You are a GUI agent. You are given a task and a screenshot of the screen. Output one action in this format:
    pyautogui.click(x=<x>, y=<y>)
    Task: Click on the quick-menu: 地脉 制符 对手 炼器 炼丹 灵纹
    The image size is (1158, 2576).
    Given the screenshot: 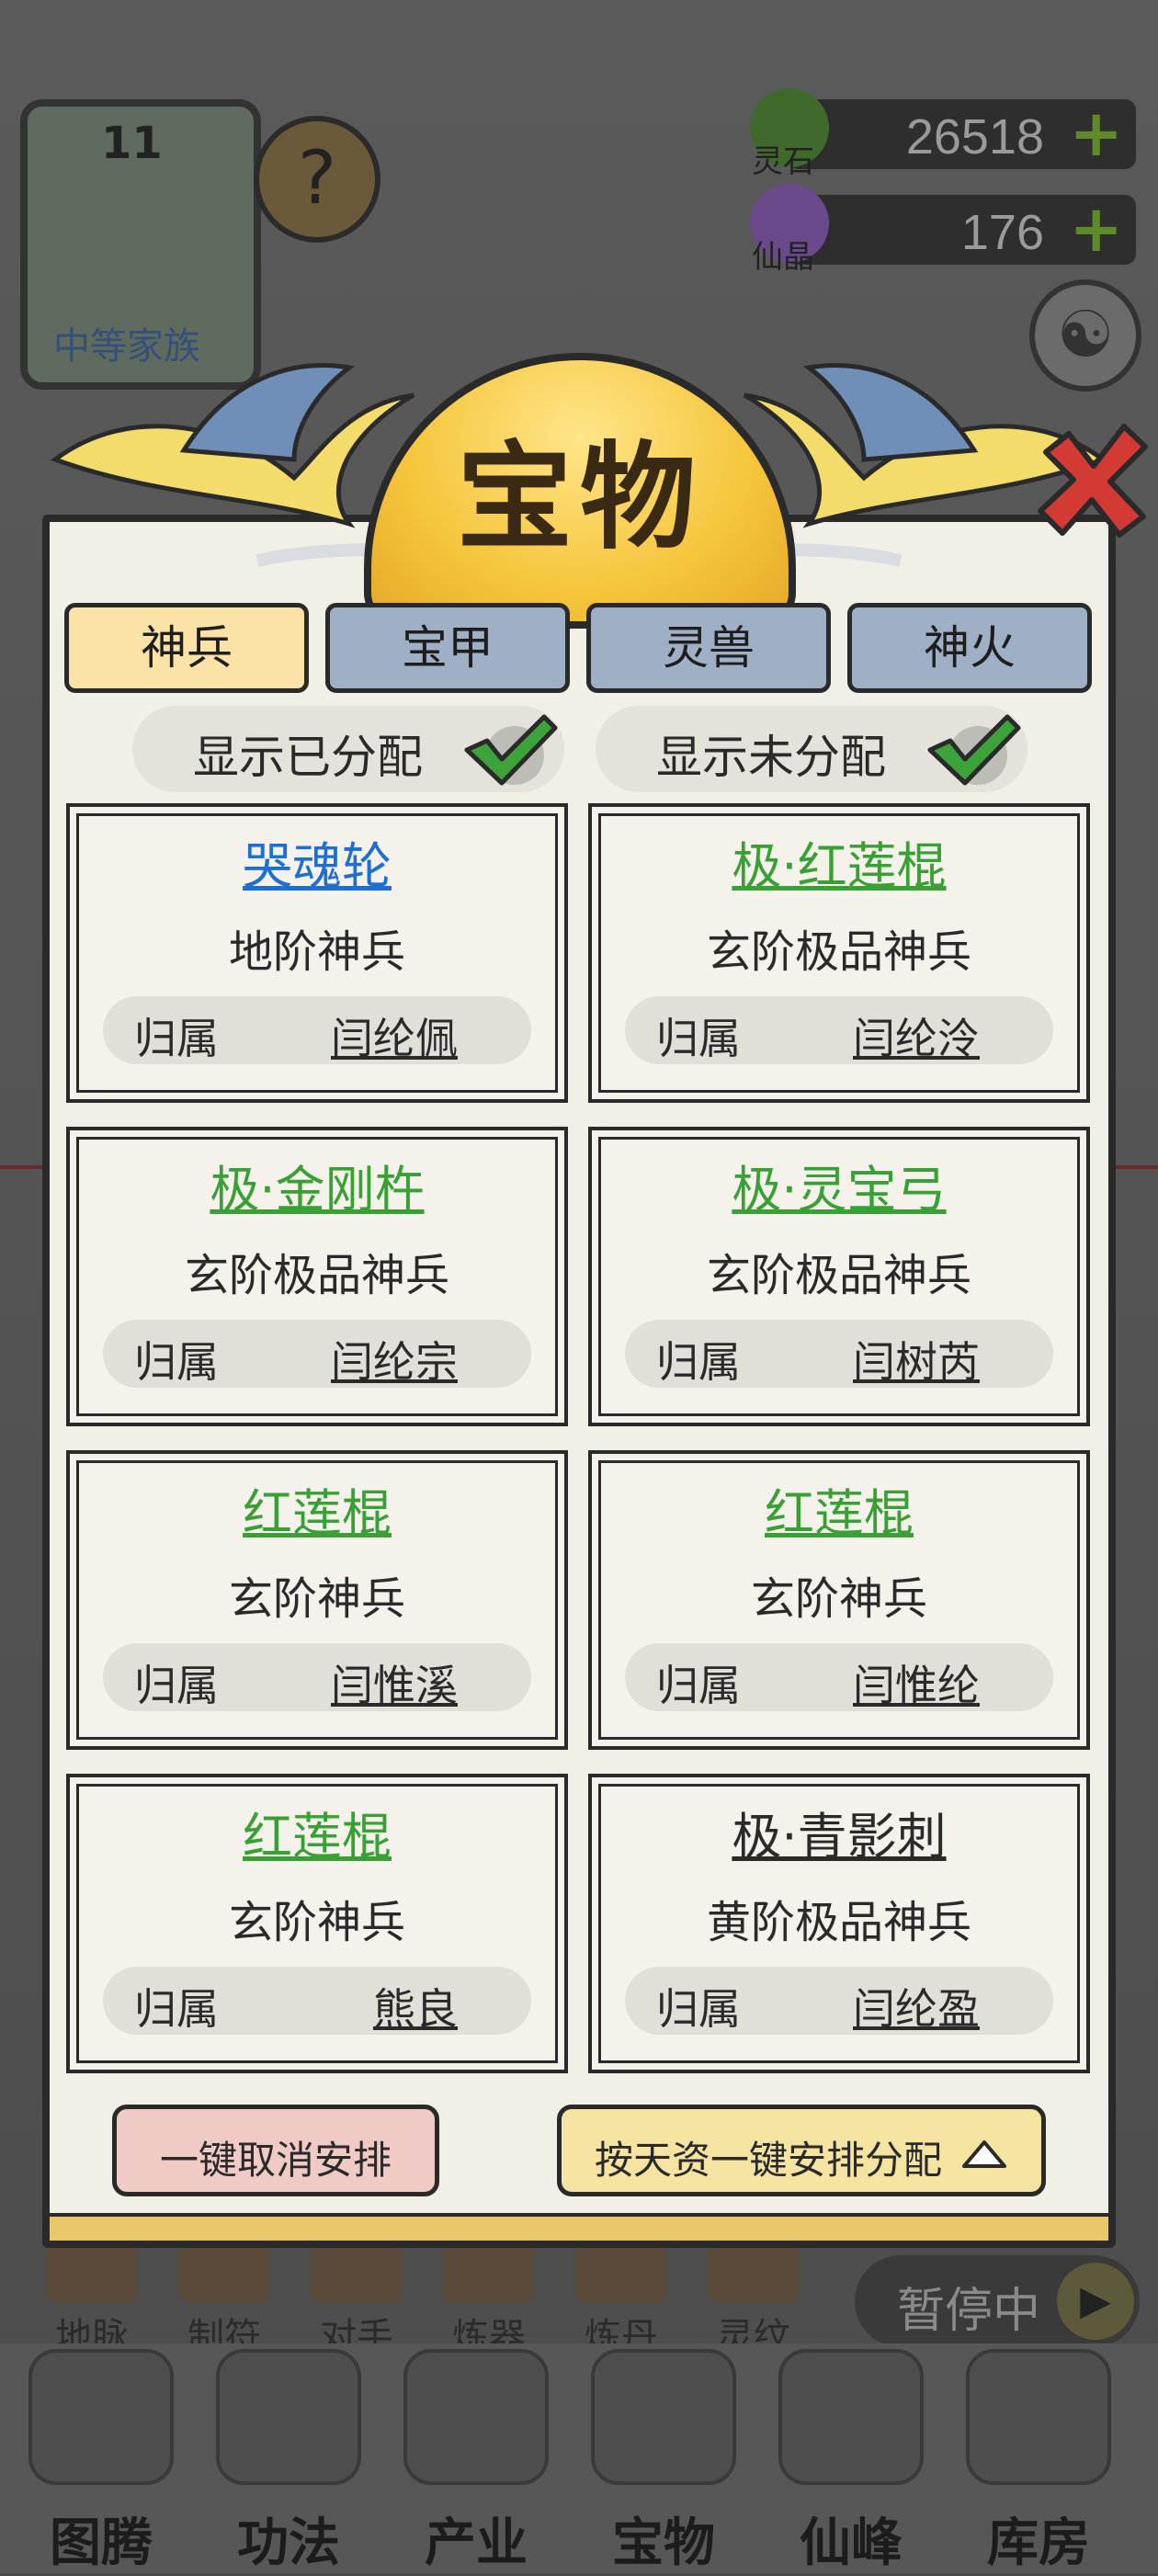 What is the action you would take?
    pyautogui.click(x=414, y=2298)
    